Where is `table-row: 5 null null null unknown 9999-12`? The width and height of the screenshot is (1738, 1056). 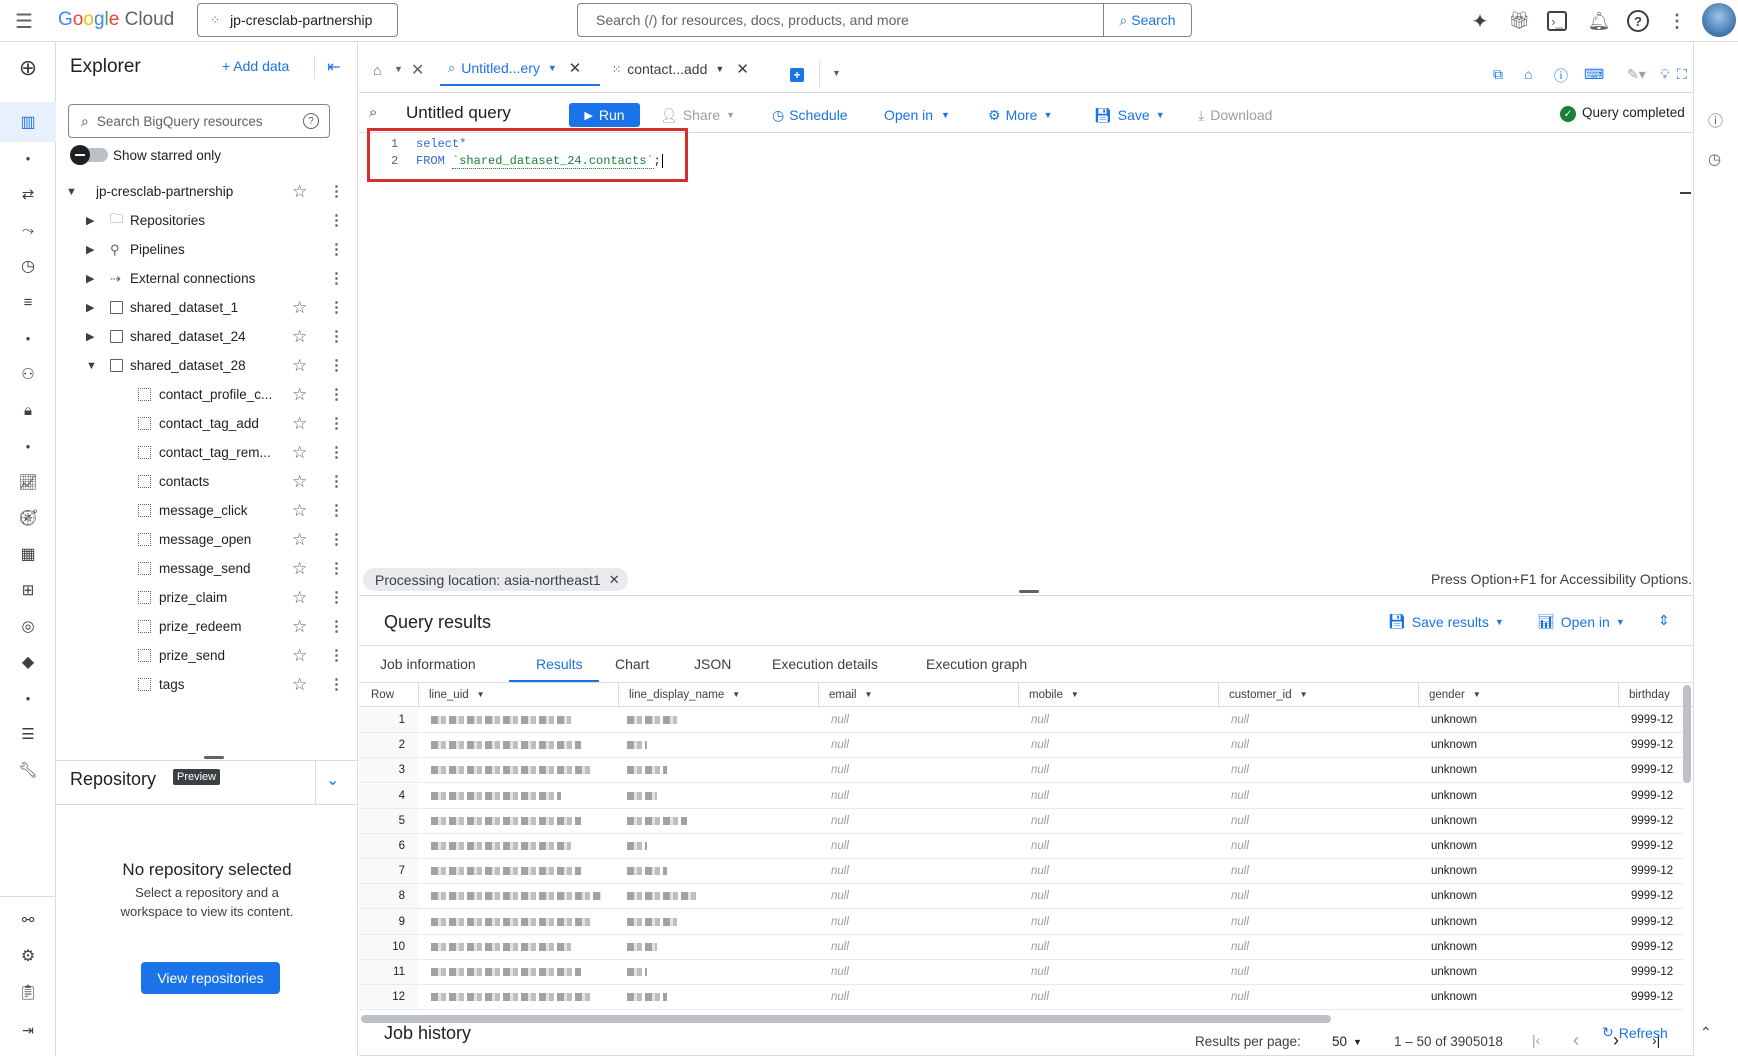
table-row: 5 null null null unknown 9999-12 is located at coordinates (1026, 821).